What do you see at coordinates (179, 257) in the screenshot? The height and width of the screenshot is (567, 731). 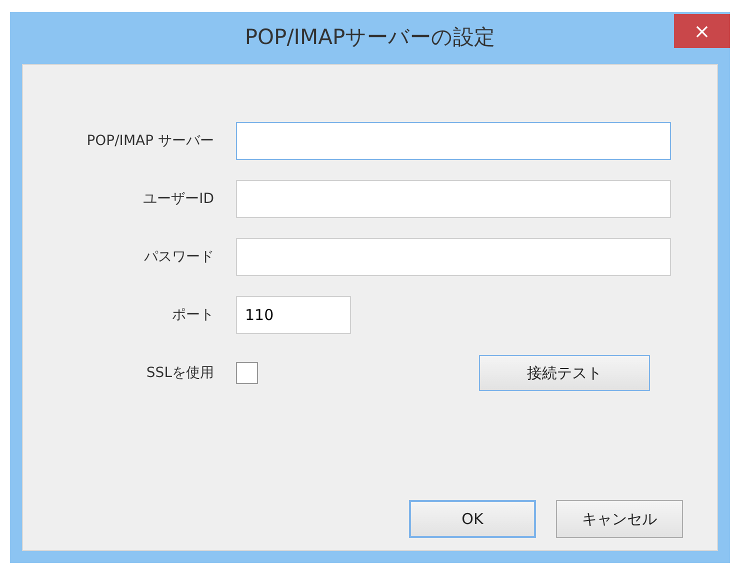 I see `field-label: パスワード` at bounding box center [179, 257].